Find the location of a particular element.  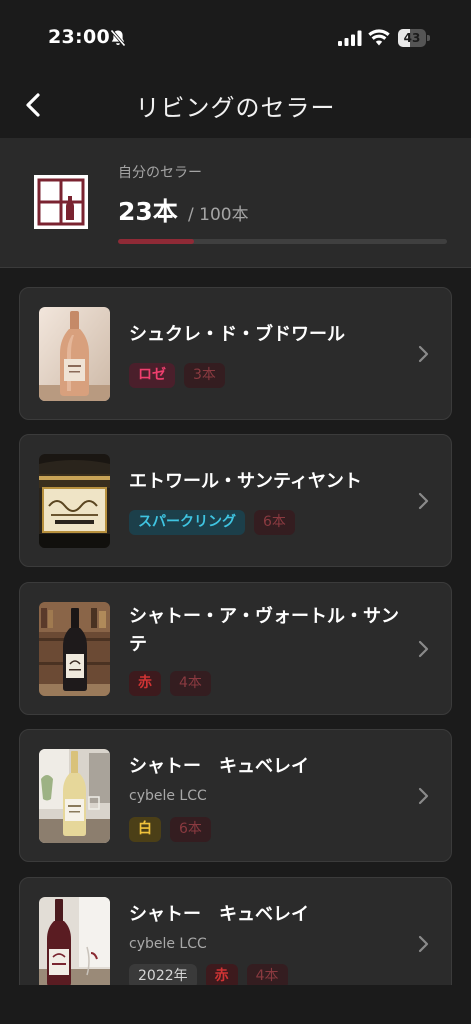

wifi-icon is located at coordinates (379, 37).